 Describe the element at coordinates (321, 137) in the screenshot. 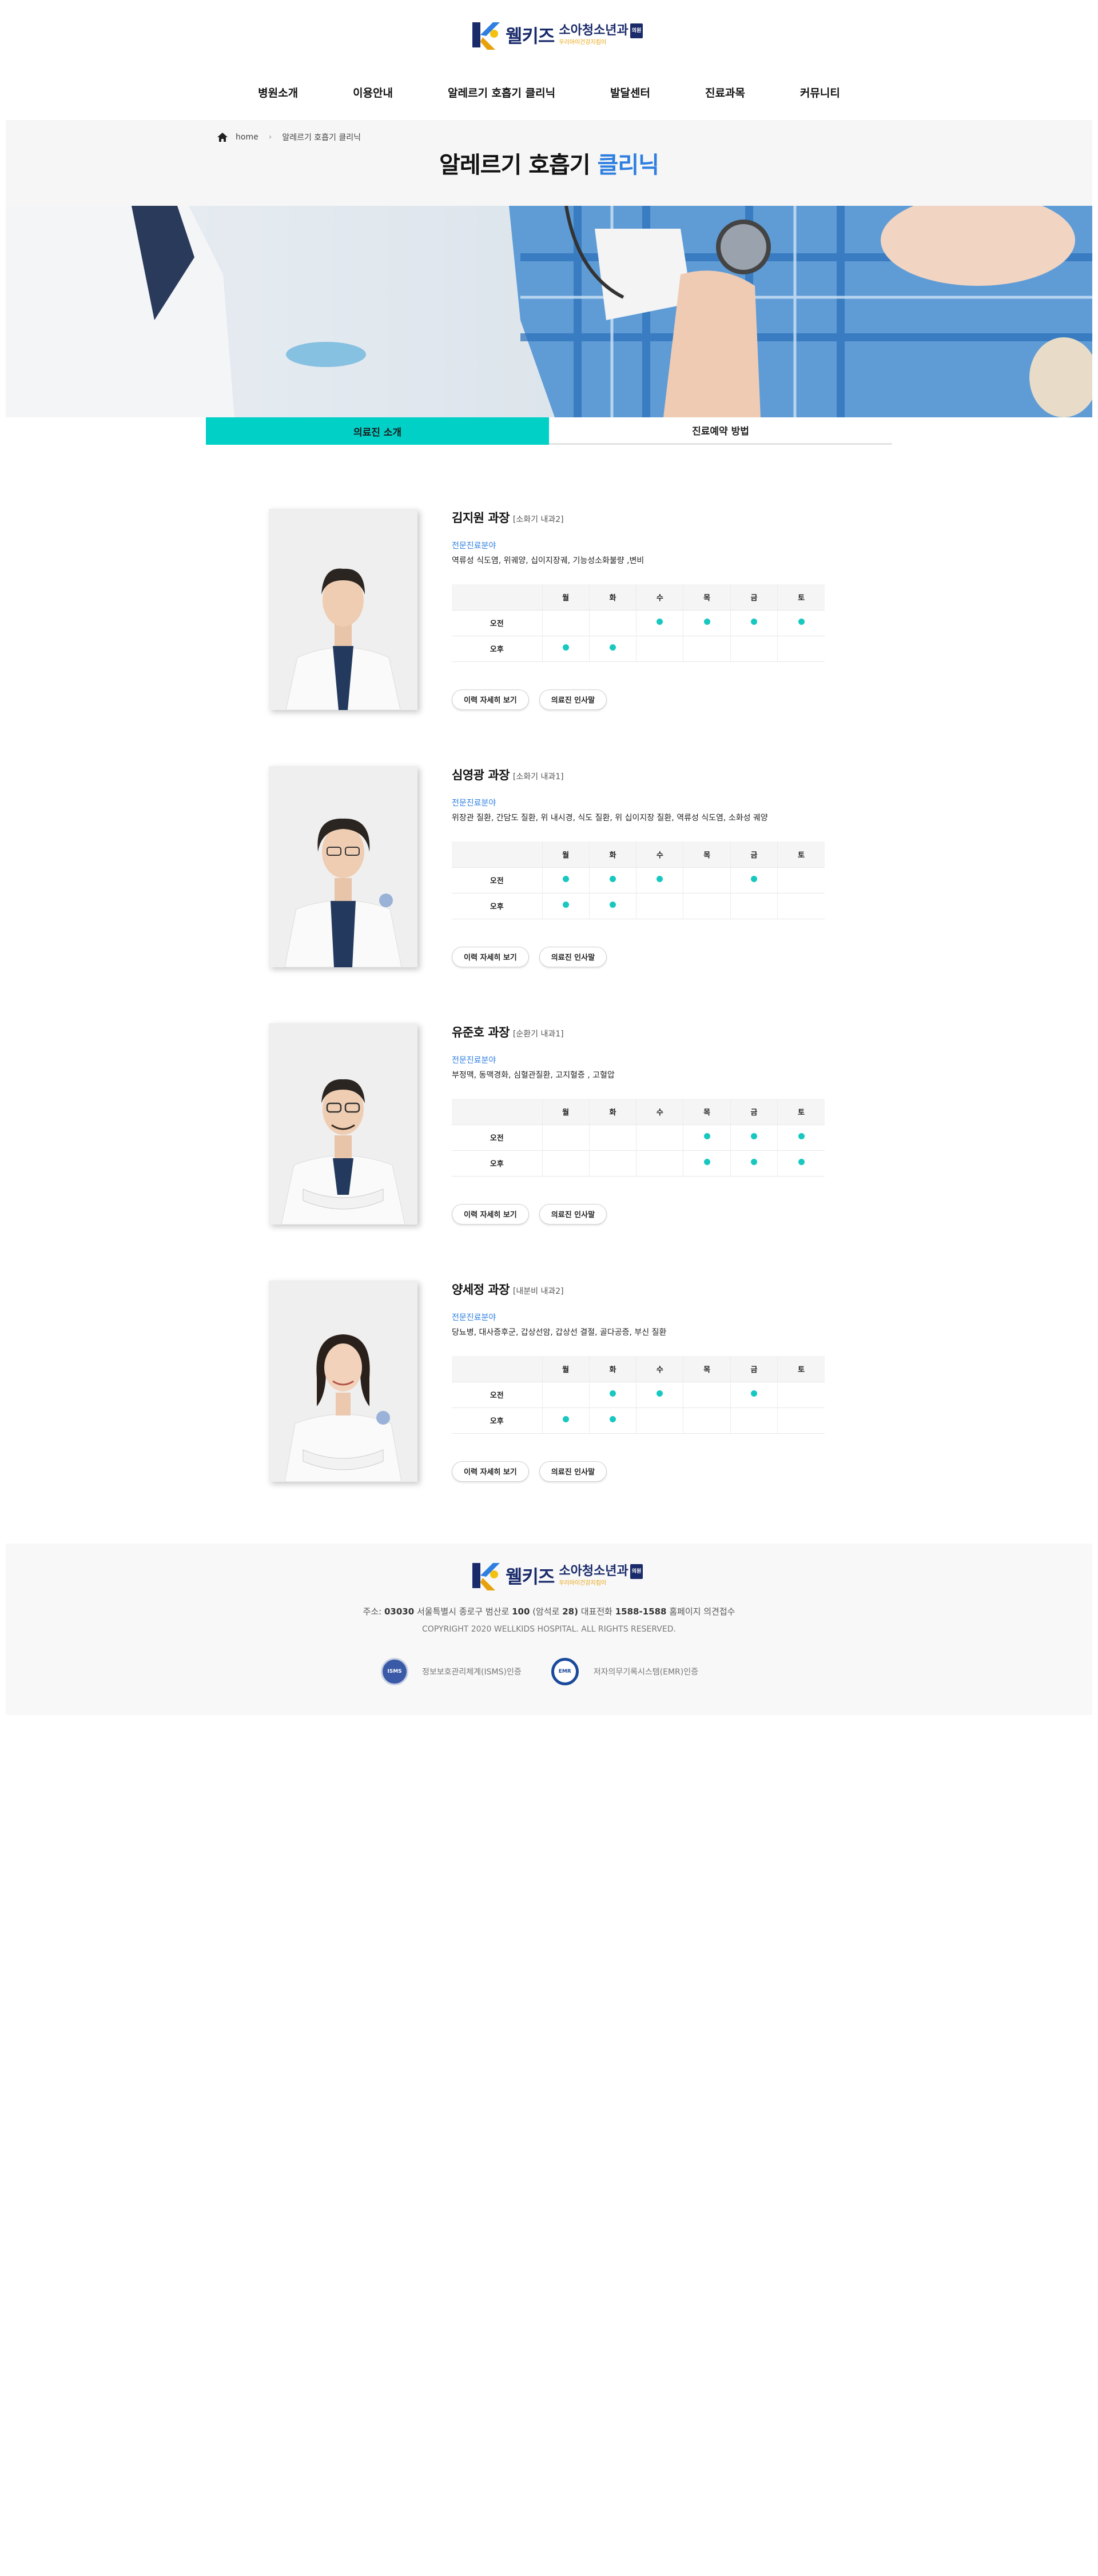

I see `breadcrumb-current: 알레르기 호흡기 클리닉` at that location.